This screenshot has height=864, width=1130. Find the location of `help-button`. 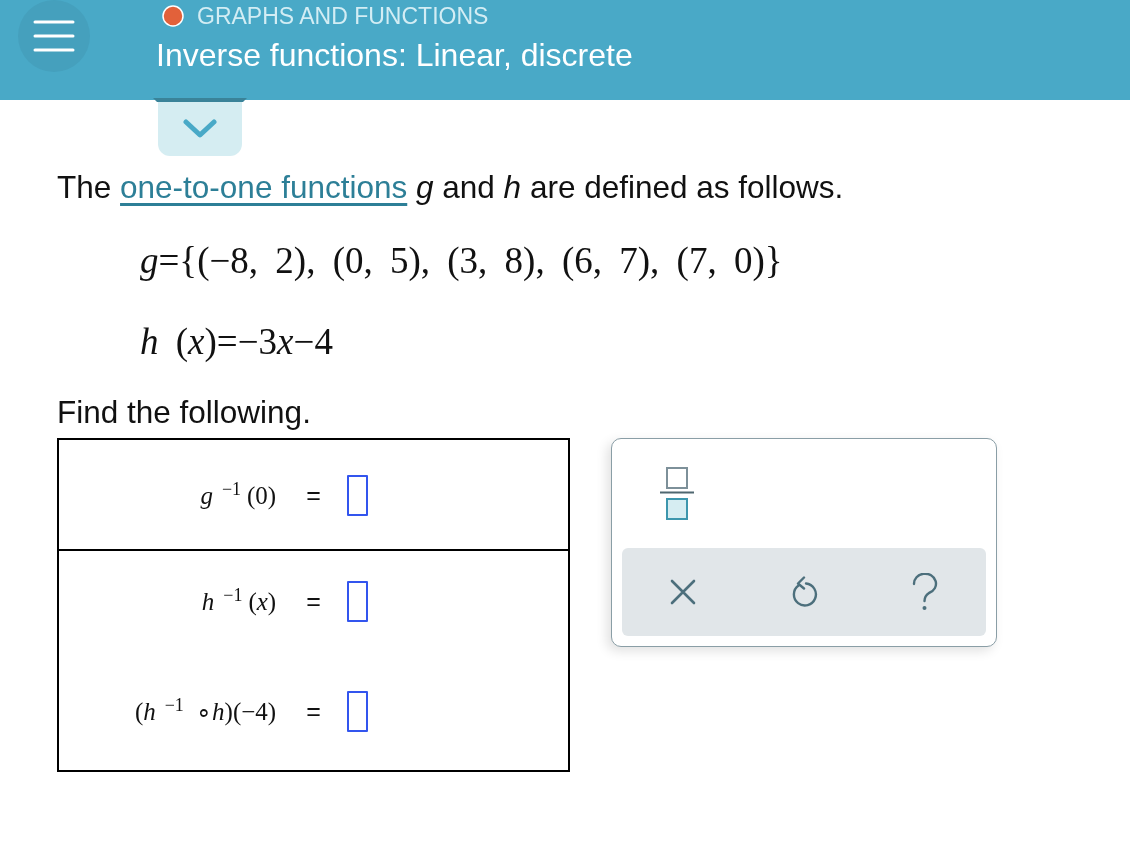

help-button is located at coordinates (925, 592).